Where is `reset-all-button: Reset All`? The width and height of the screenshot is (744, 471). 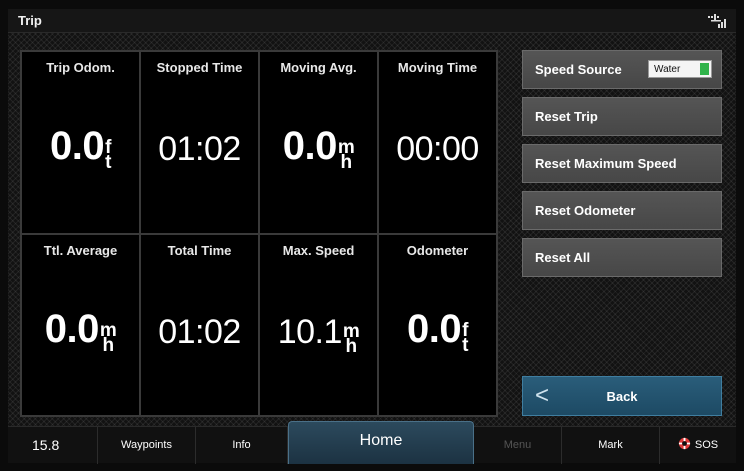
reset-all-button: Reset All is located at coordinates (622, 257).